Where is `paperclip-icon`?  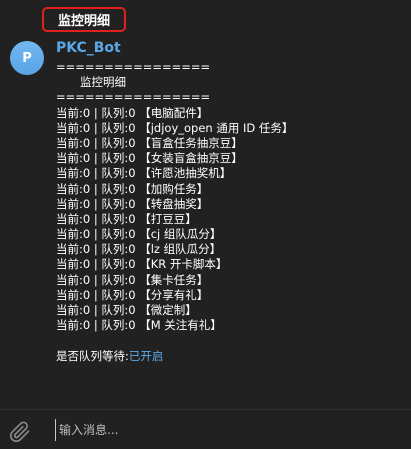 paperclip-icon is located at coordinates (20, 432).